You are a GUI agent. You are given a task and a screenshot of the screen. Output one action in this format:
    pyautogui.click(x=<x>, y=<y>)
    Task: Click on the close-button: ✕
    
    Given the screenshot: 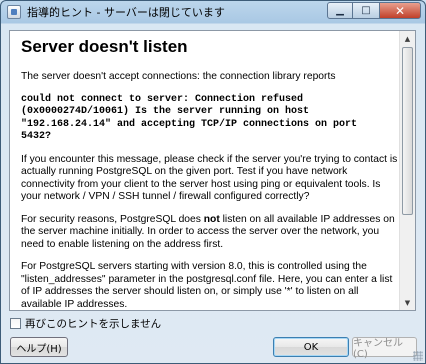 What is the action you would take?
    pyautogui.click(x=400, y=10)
    